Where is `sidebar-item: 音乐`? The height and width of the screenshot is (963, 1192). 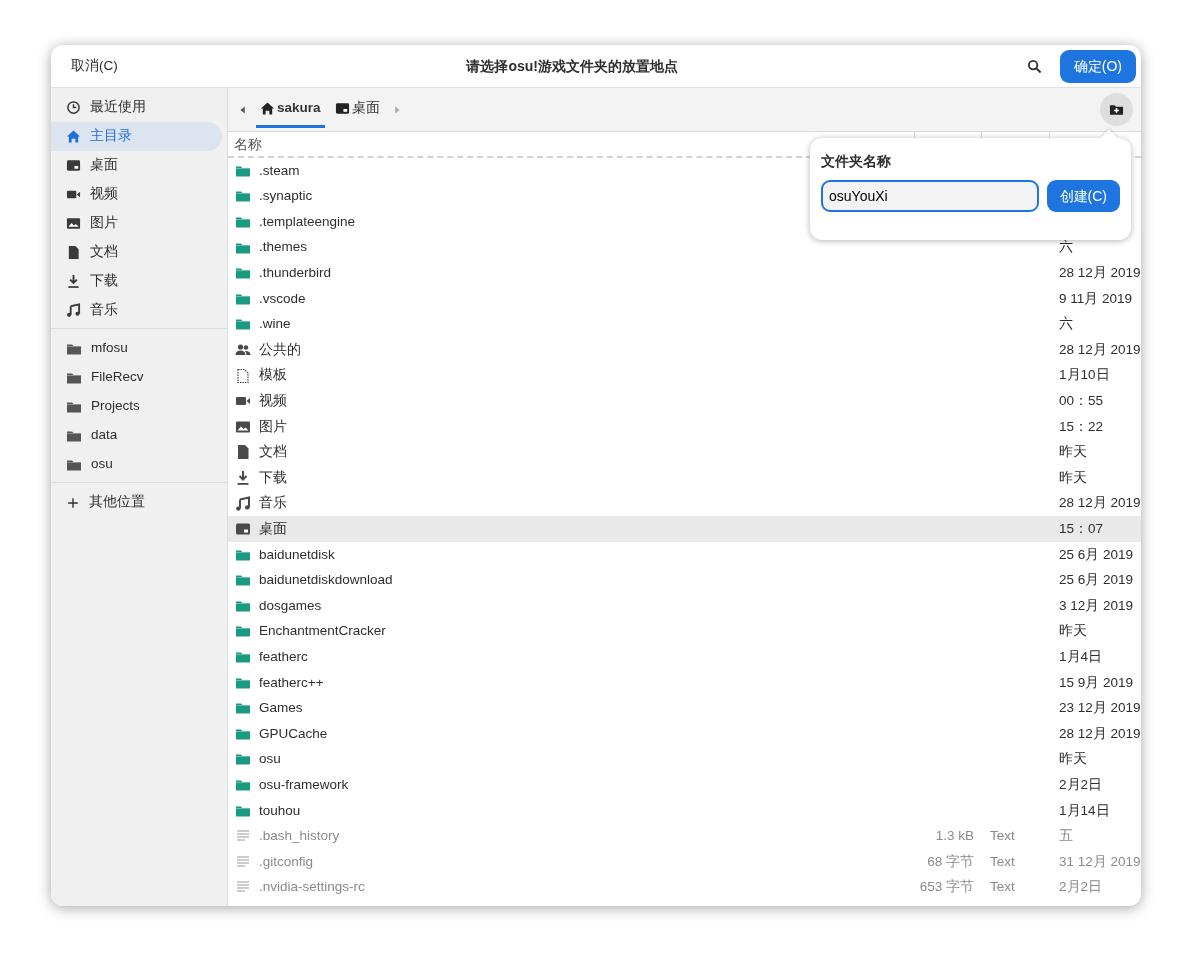
sidebar-item: 音乐 is located at coordinates (136, 310).